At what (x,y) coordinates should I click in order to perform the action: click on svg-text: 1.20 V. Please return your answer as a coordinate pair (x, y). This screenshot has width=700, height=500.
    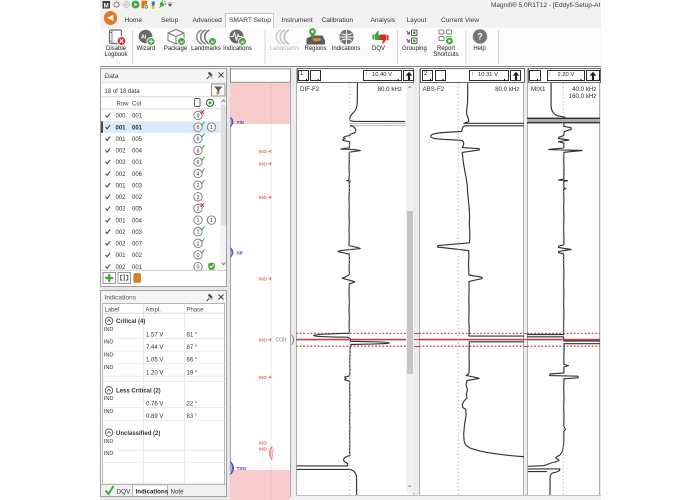
    Looking at the image, I should click on (154, 373).